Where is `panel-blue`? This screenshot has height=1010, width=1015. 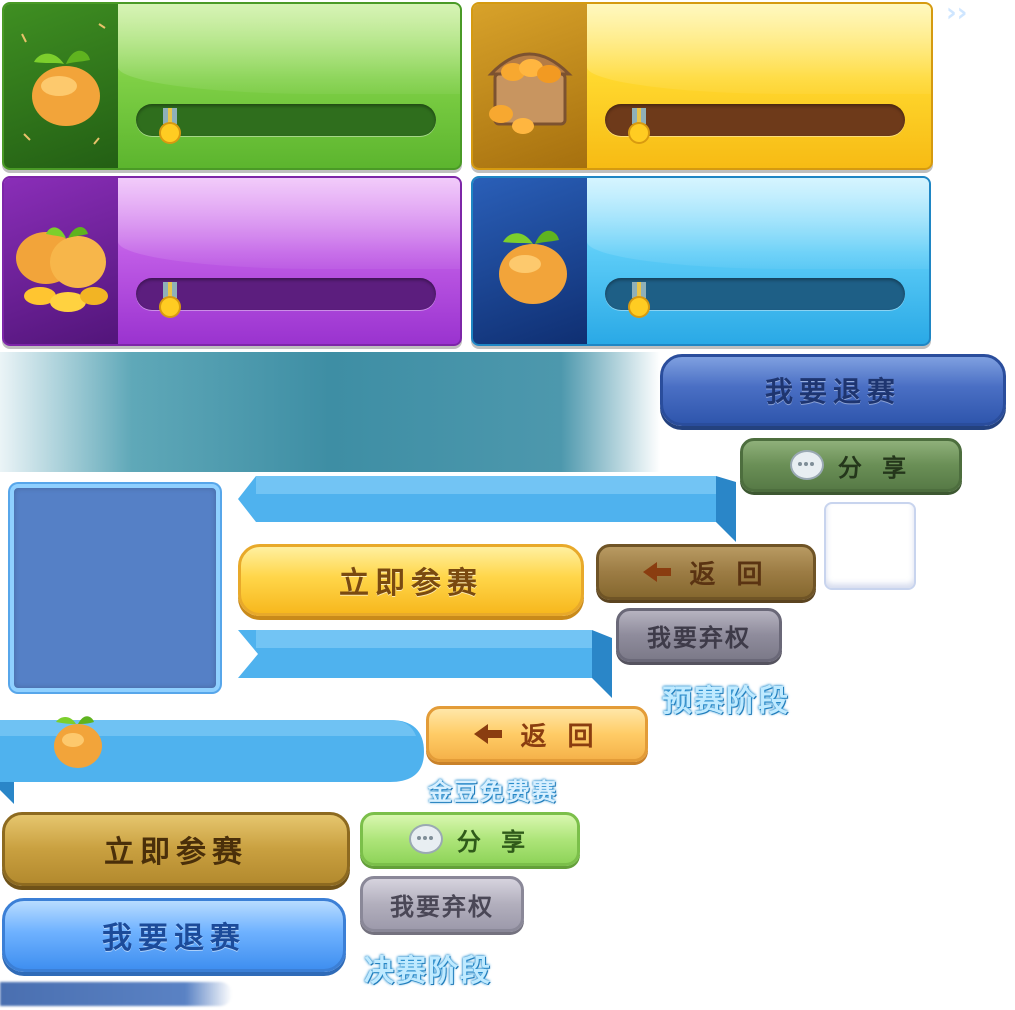 panel-blue is located at coordinates (701, 261).